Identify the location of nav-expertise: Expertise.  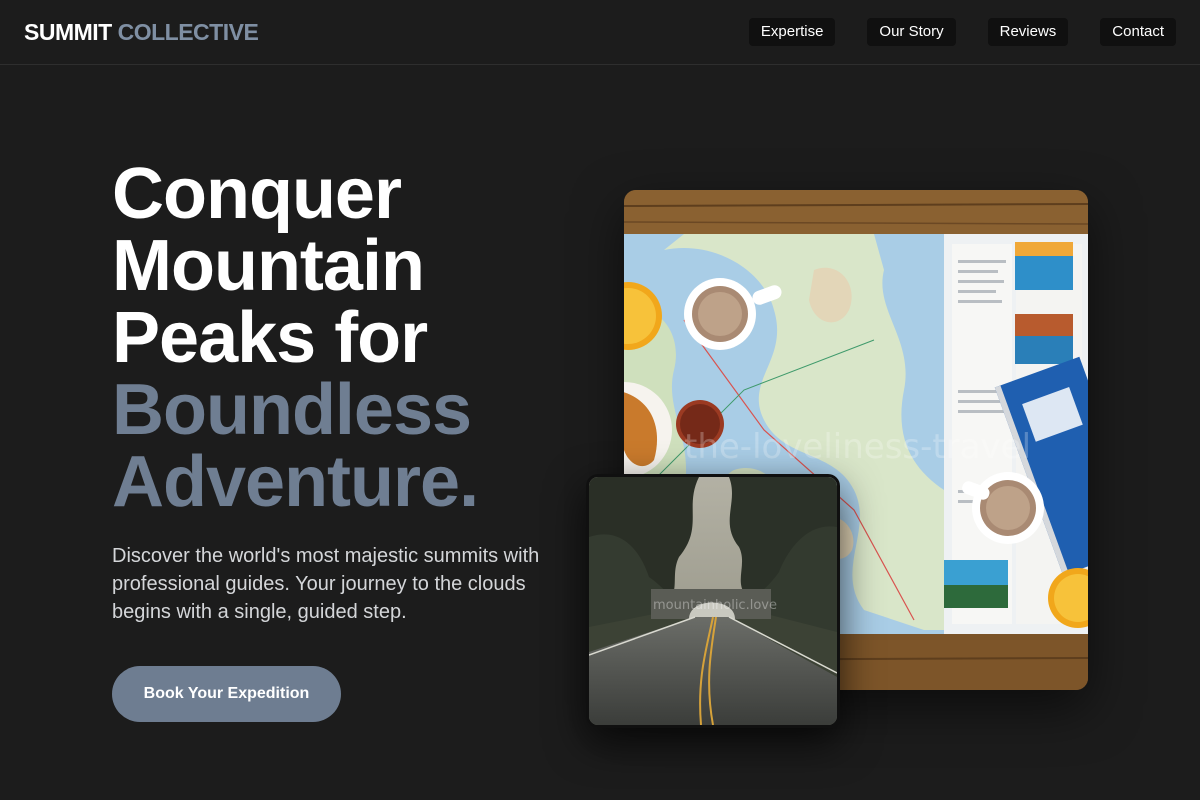
(792, 32).